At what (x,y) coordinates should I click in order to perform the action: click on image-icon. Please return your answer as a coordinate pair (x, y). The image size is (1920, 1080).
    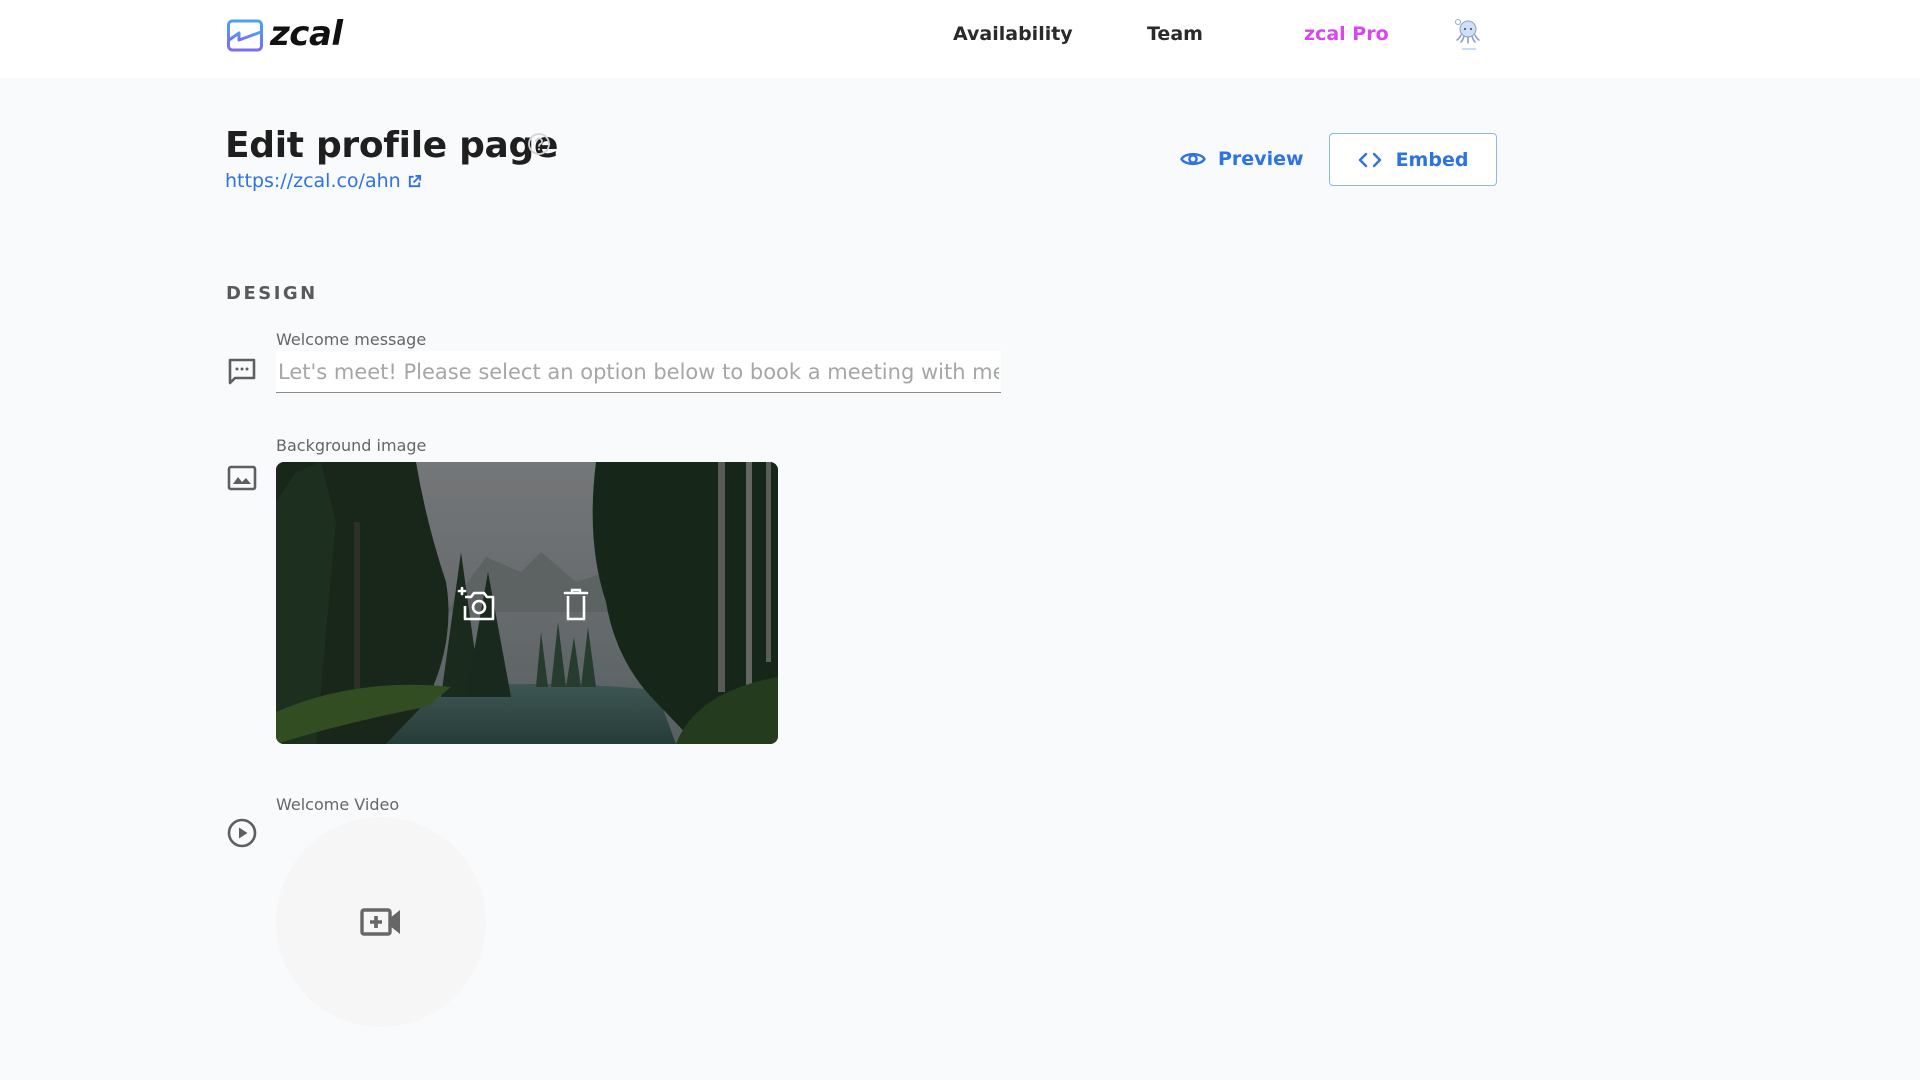
    Looking at the image, I should click on (242, 478).